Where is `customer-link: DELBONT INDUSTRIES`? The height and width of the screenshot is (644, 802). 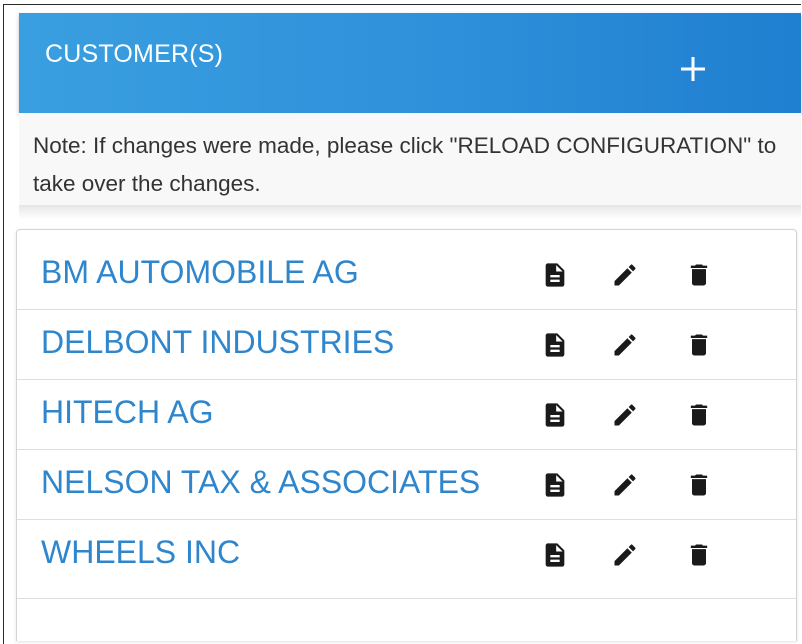
customer-link: DELBONT INDUSTRIES is located at coordinates (217, 342).